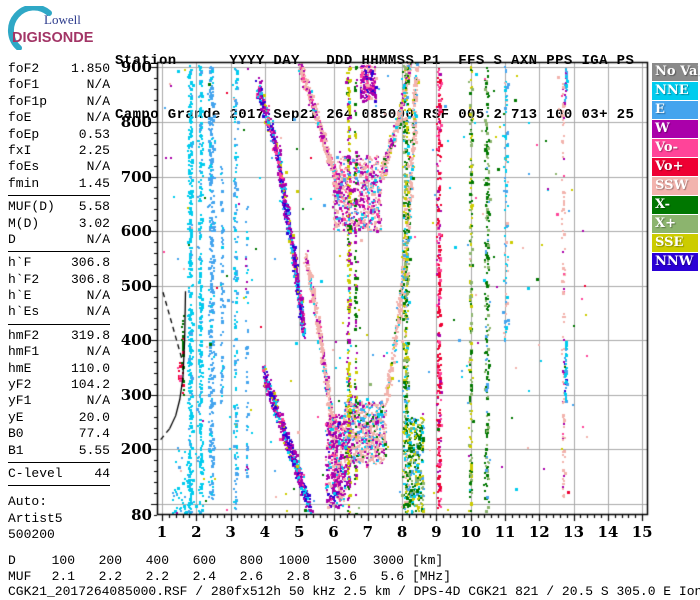 The height and width of the screenshot is (600, 700). I want to click on direction-color-legend: No Val NNE E W Vo- Vo+ SSW X- X+ SSE NNW, so click(676, 167).